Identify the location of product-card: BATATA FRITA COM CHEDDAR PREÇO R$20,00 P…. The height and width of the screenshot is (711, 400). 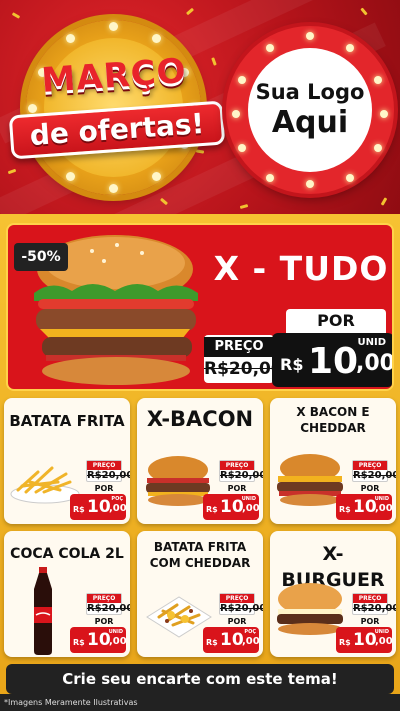
(200, 594).